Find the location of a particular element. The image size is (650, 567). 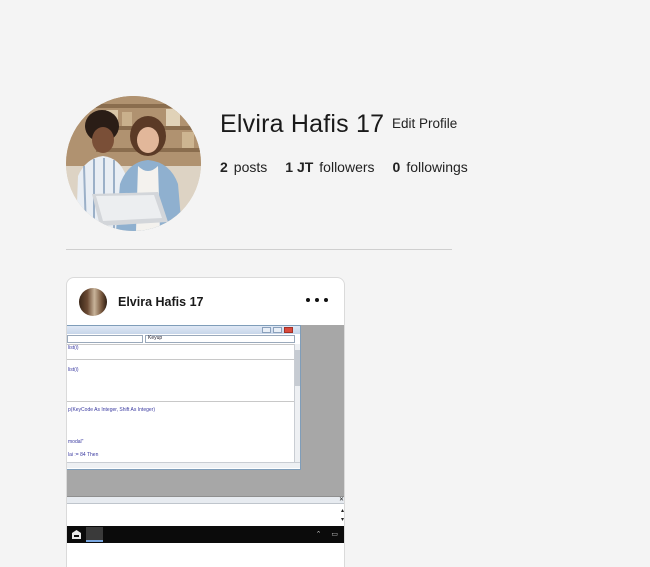

stat-posts: 2 posts is located at coordinates (243, 167).